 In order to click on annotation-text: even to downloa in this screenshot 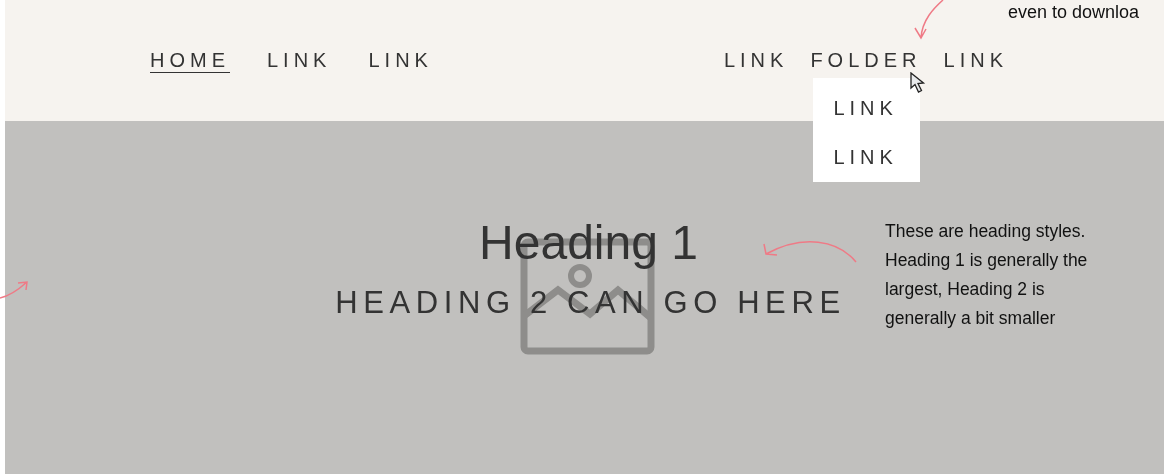, I will do `click(1074, 12)`.